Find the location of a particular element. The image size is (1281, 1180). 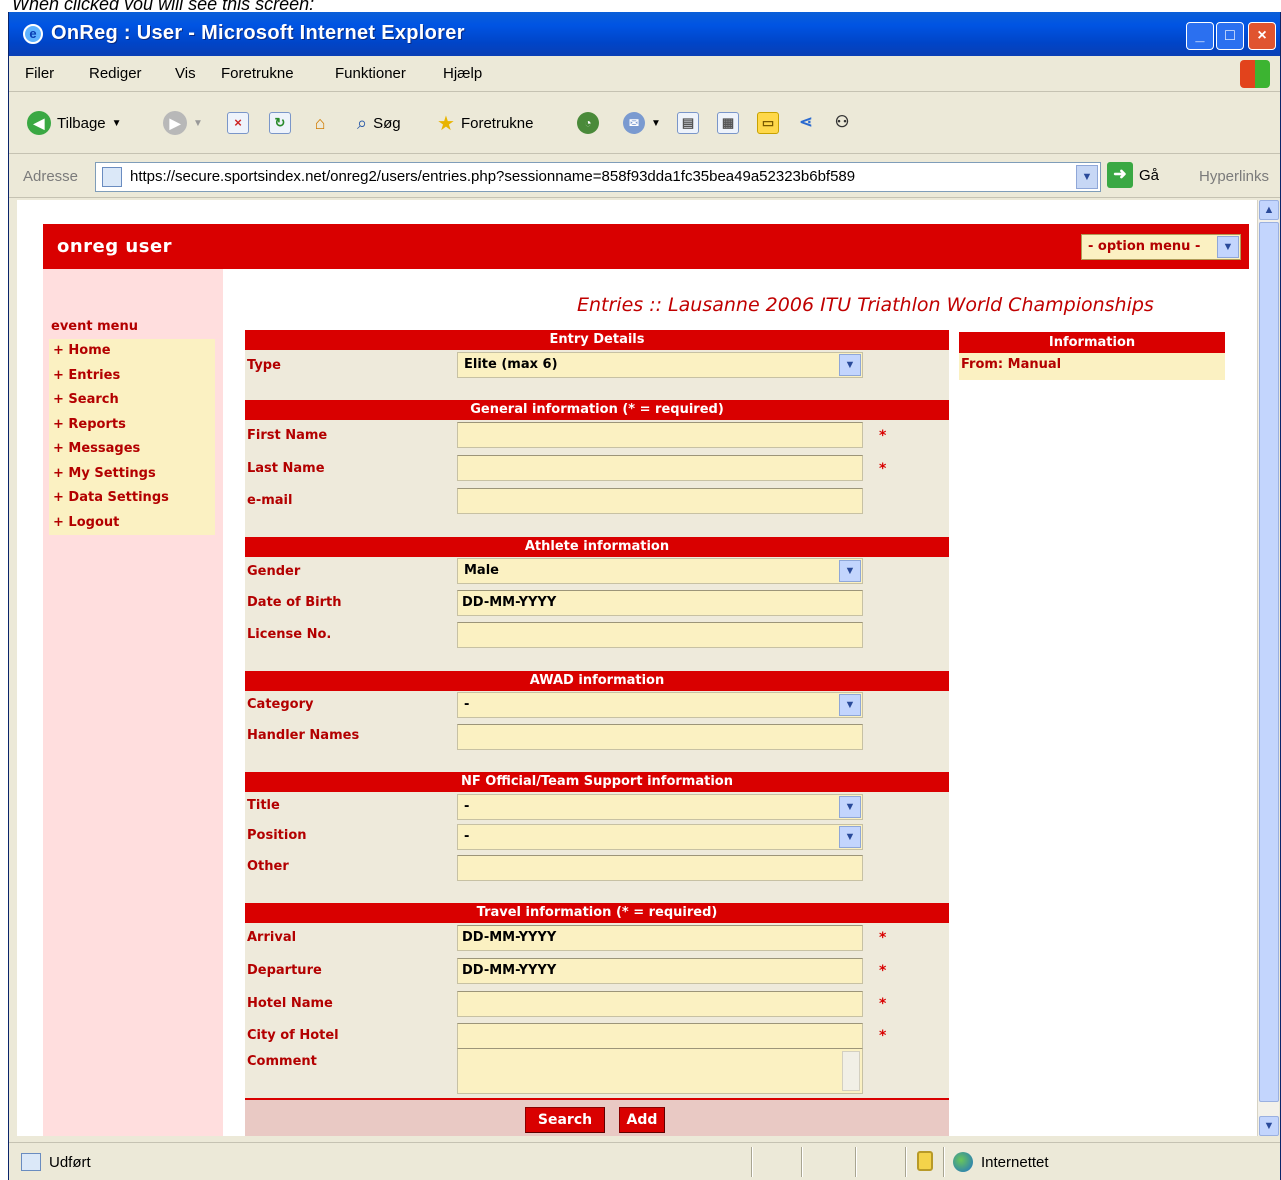

status-text: Udført is located at coordinates (70, 1162).